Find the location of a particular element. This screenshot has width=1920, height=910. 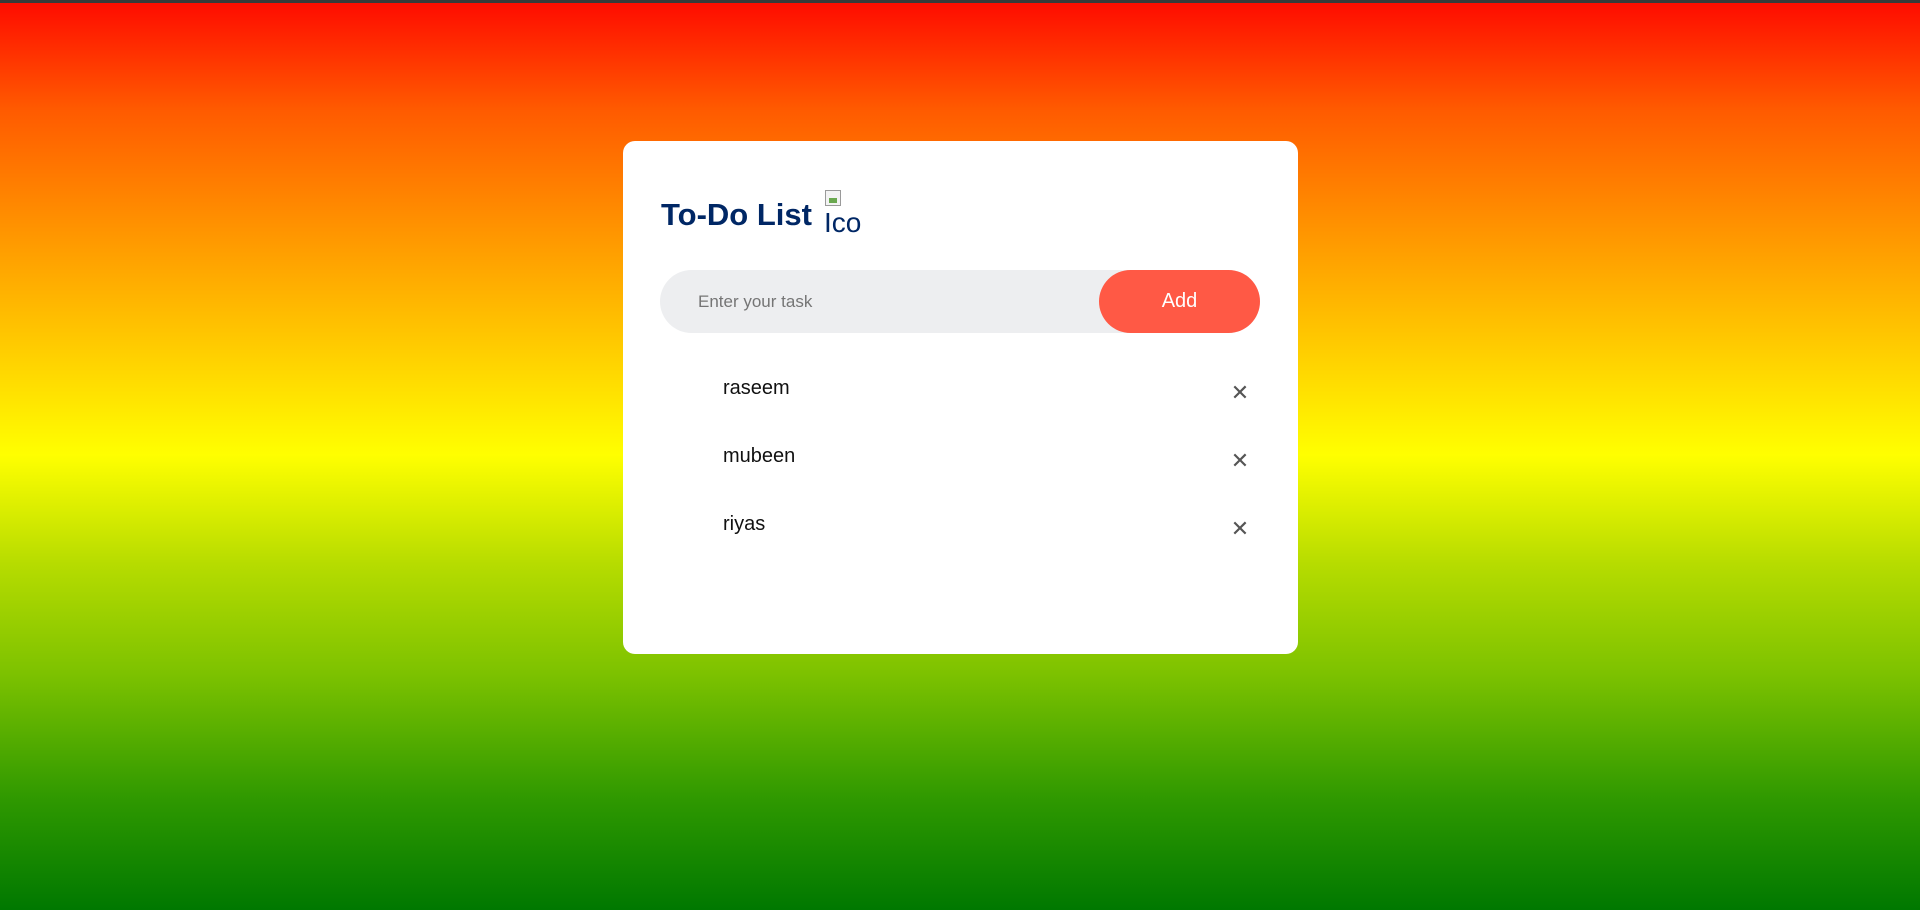

task-input-row: Add is located at coordinates (960, 301).